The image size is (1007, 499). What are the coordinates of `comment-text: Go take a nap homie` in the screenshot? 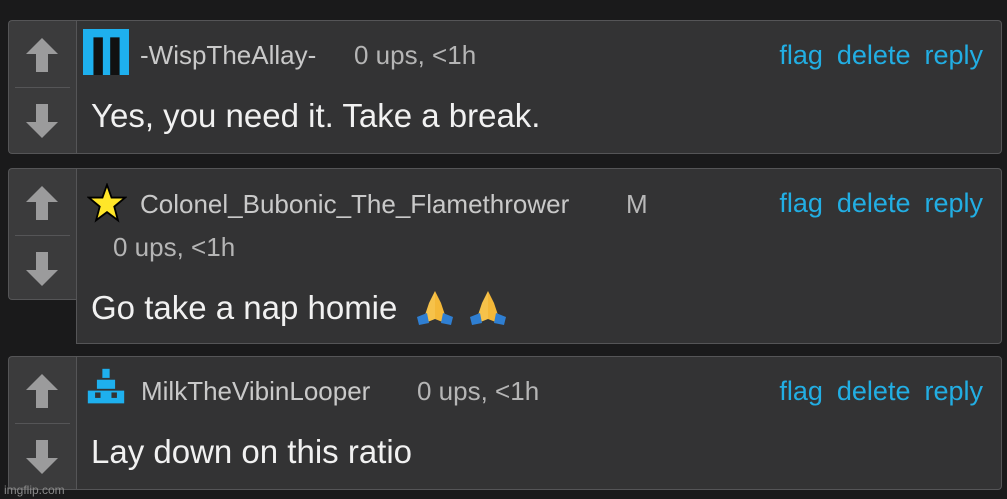 It's located at (244, 307).